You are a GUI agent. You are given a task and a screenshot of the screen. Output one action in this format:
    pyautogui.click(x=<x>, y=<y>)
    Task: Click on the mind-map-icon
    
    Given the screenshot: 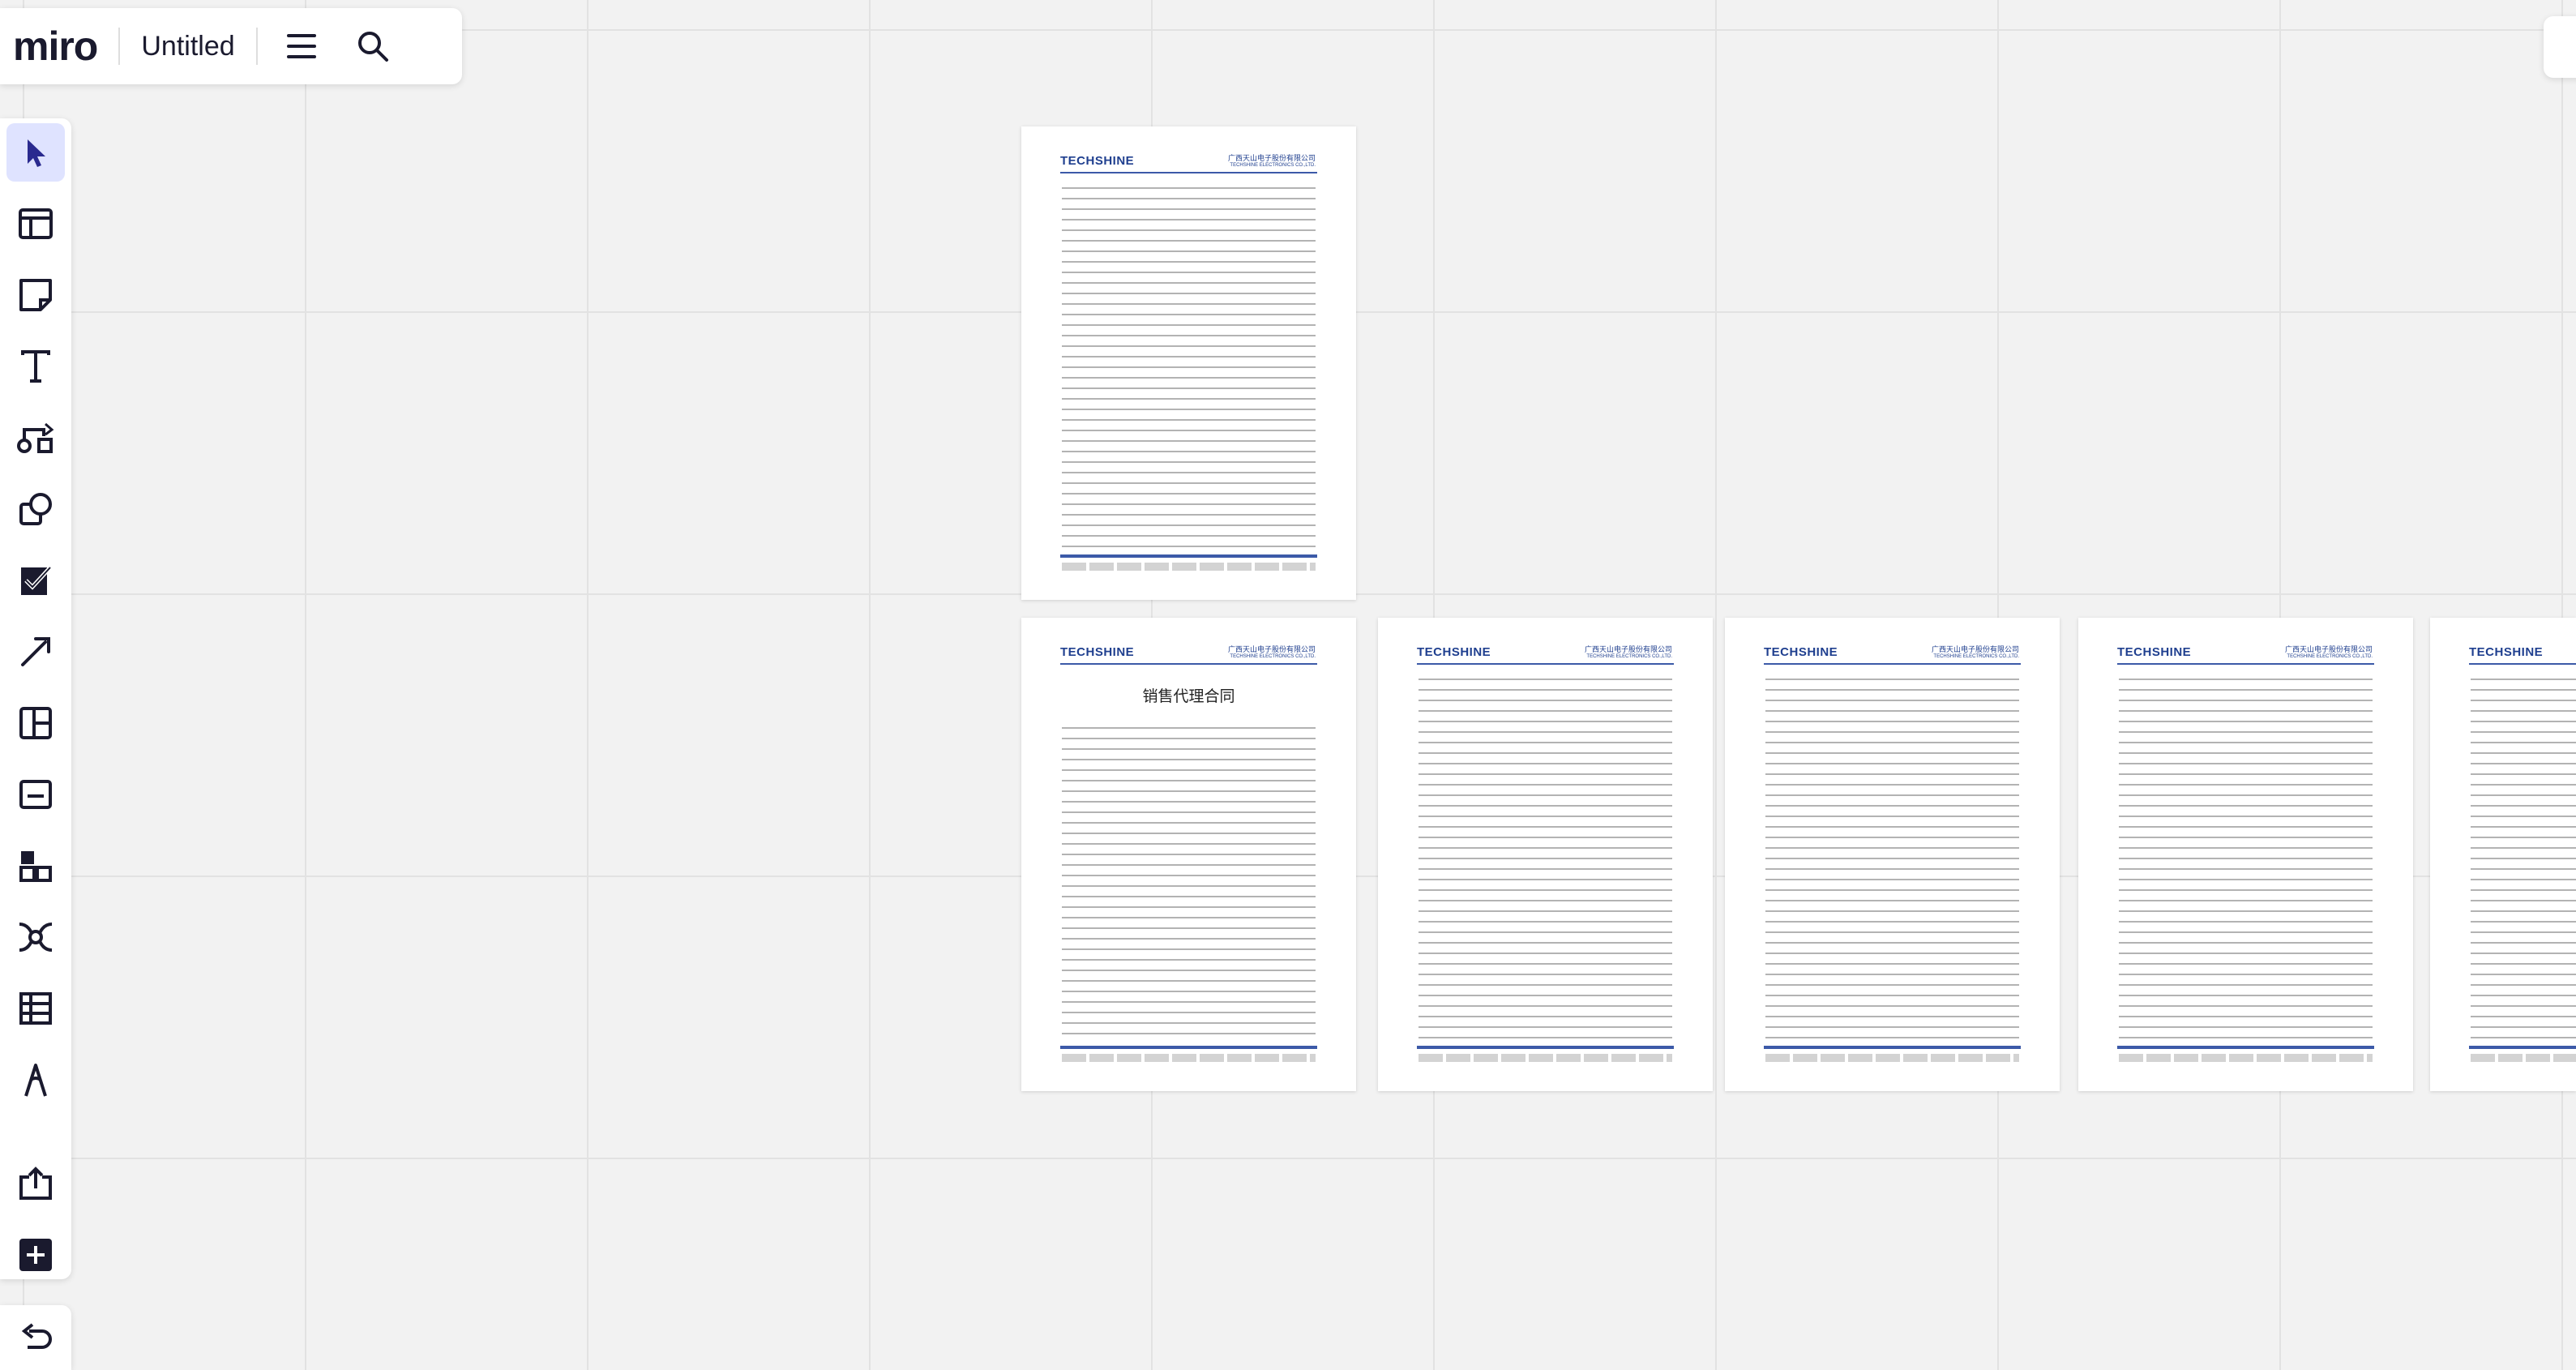 What is the action you would take?
    pyautogui.click(x=36, y=937)
    